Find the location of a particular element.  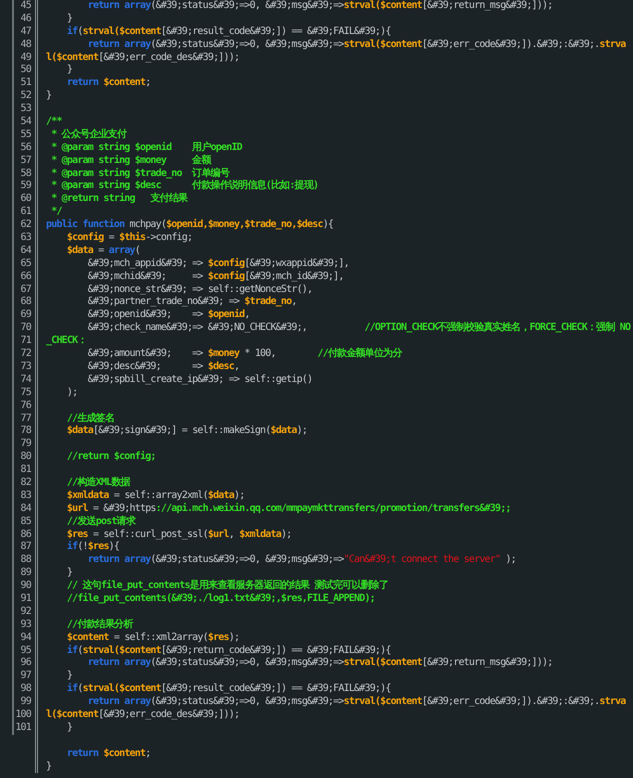

code-line: &#39;partner_trade_no&#39; => $trade_no, is located at coordinates (191, 302).